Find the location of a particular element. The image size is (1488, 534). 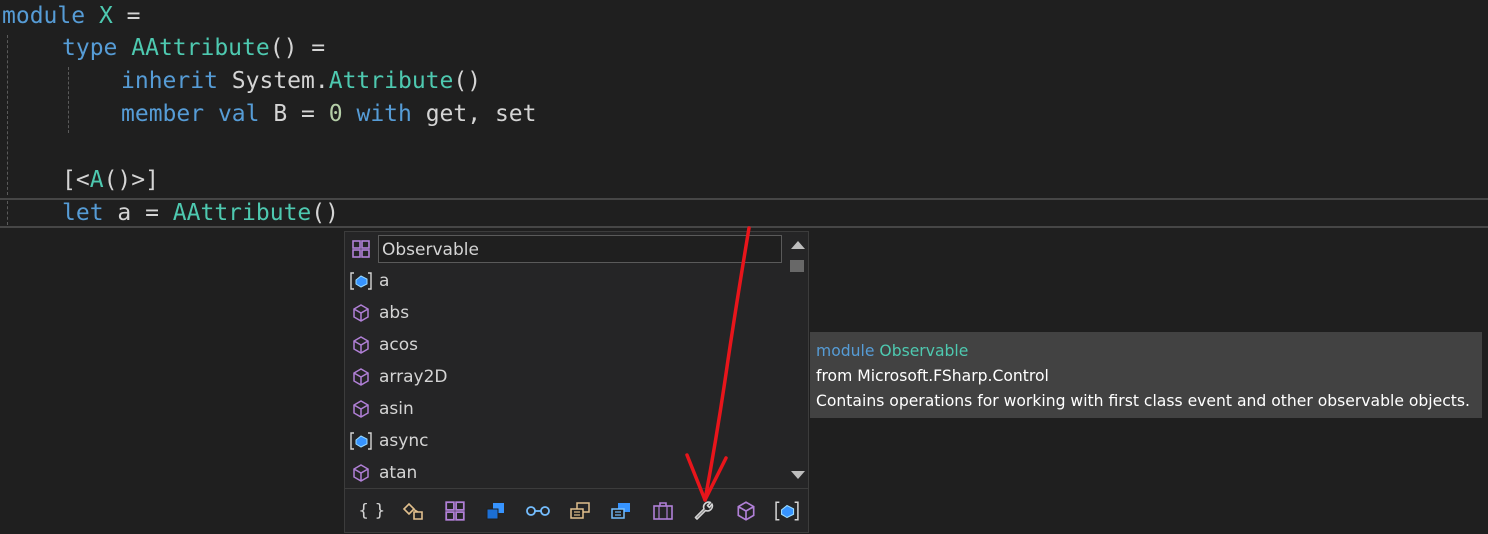

tooltip-namespace: from Microsoft.FSharp.Control is located at coordinates (932, 376).